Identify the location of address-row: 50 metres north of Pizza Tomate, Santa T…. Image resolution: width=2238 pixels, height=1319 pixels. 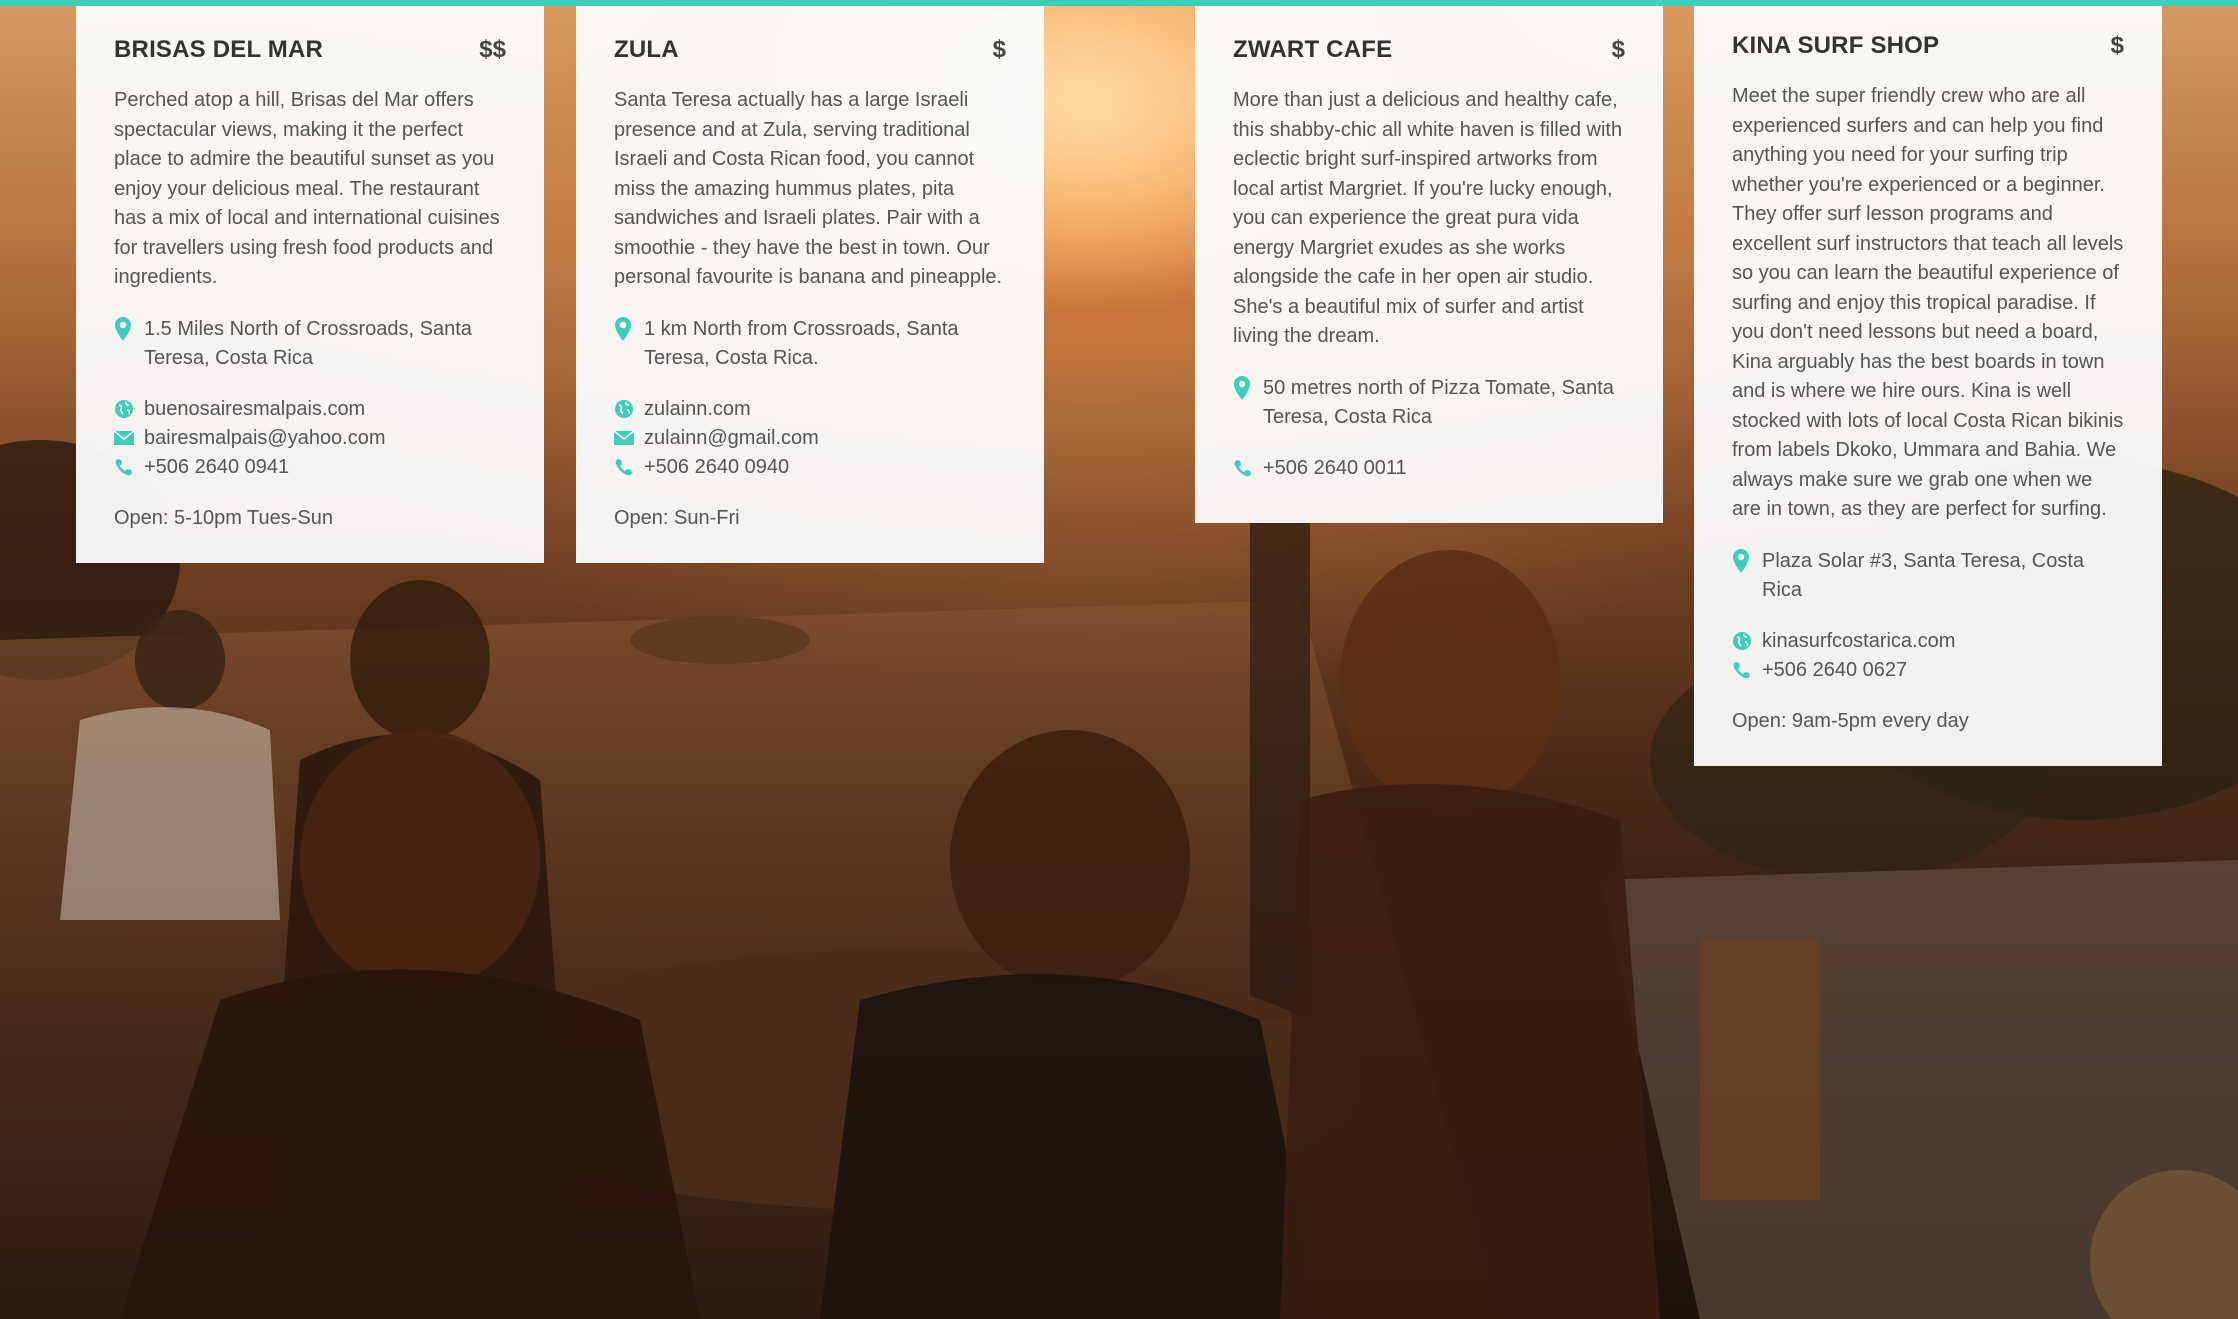
(1429, 403).